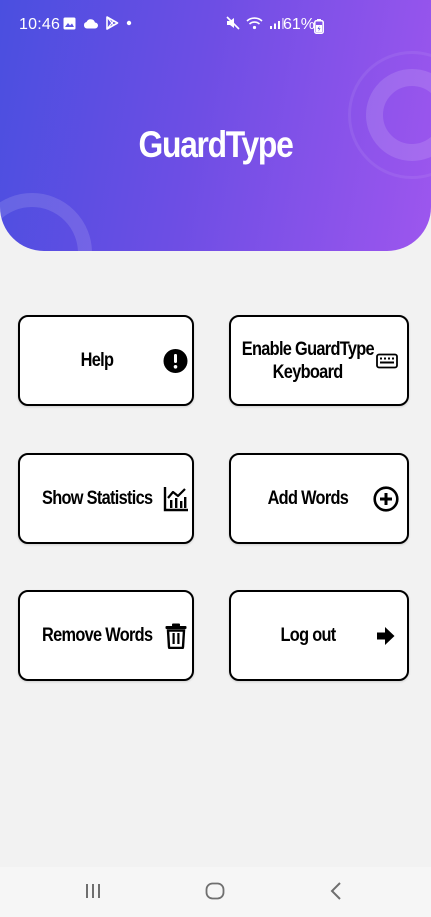  What do you see at coordinates (46, 222) in the screenshot?
I see `decorative-ring-bottom-left` at bounding box center [46, 222].